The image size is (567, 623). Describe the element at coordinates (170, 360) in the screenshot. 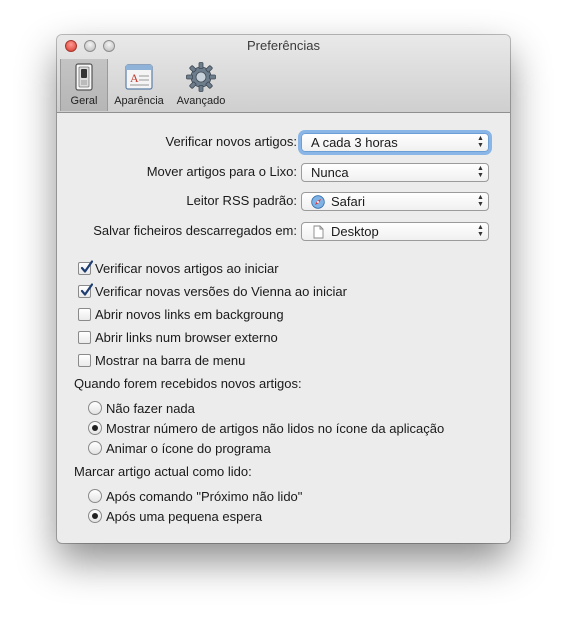

I see `checkbox-label: Mostrar na barra de menu` at that location.